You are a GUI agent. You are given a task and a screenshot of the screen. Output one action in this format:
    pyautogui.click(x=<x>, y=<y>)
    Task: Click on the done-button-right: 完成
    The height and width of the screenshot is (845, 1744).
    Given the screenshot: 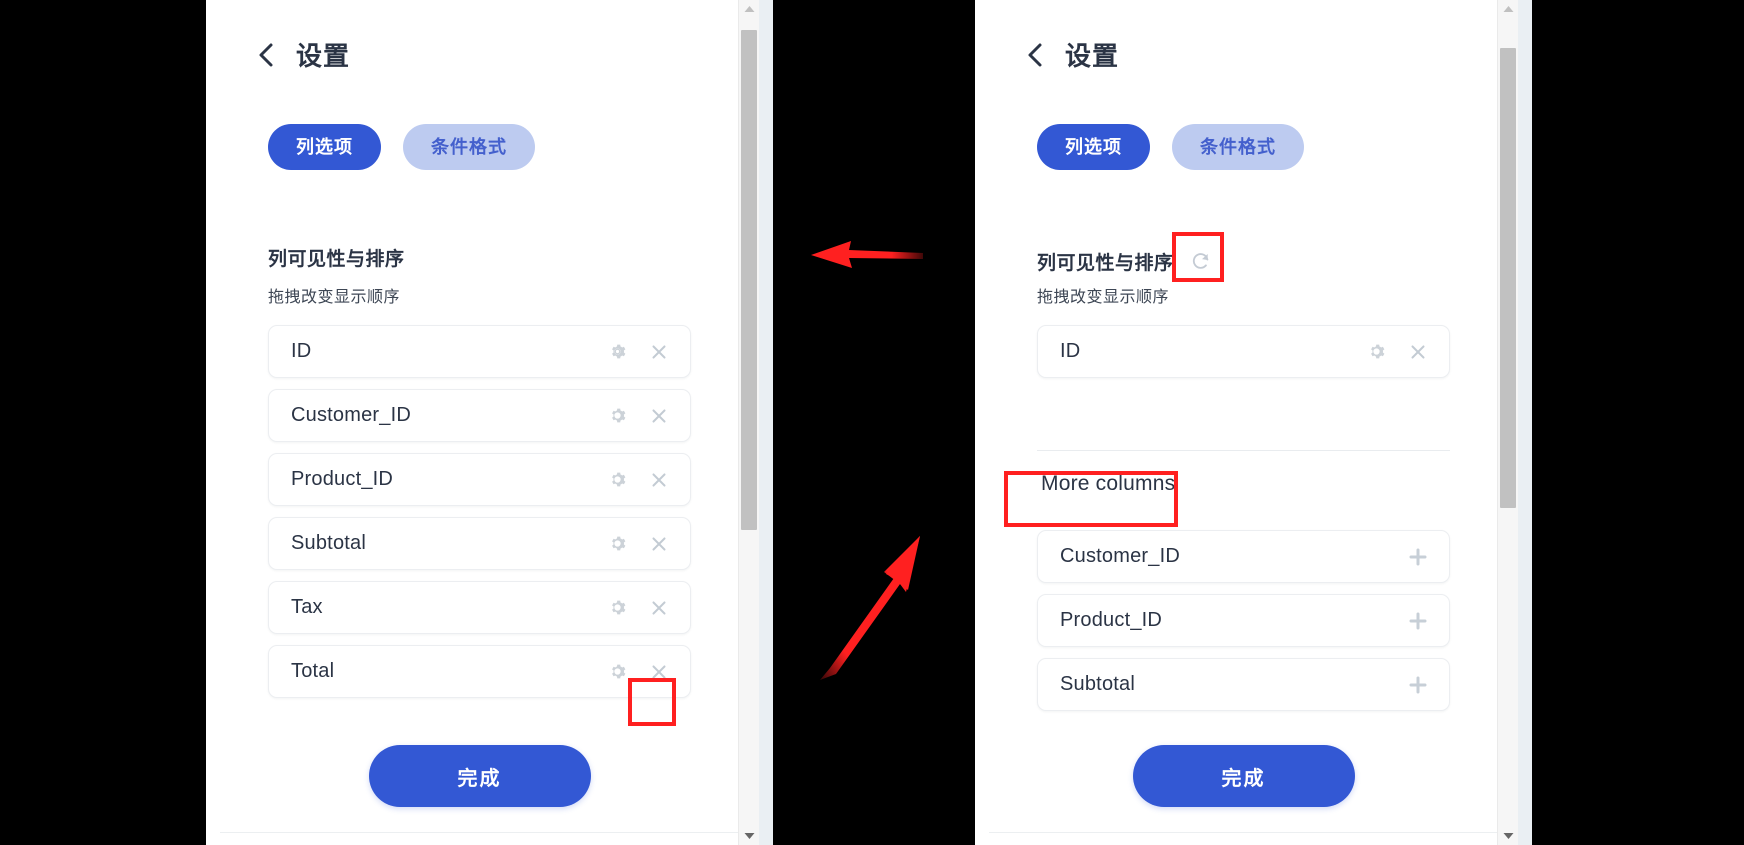 What is the action you would take?
    pyautogui.click(x=1243, y=776)
    